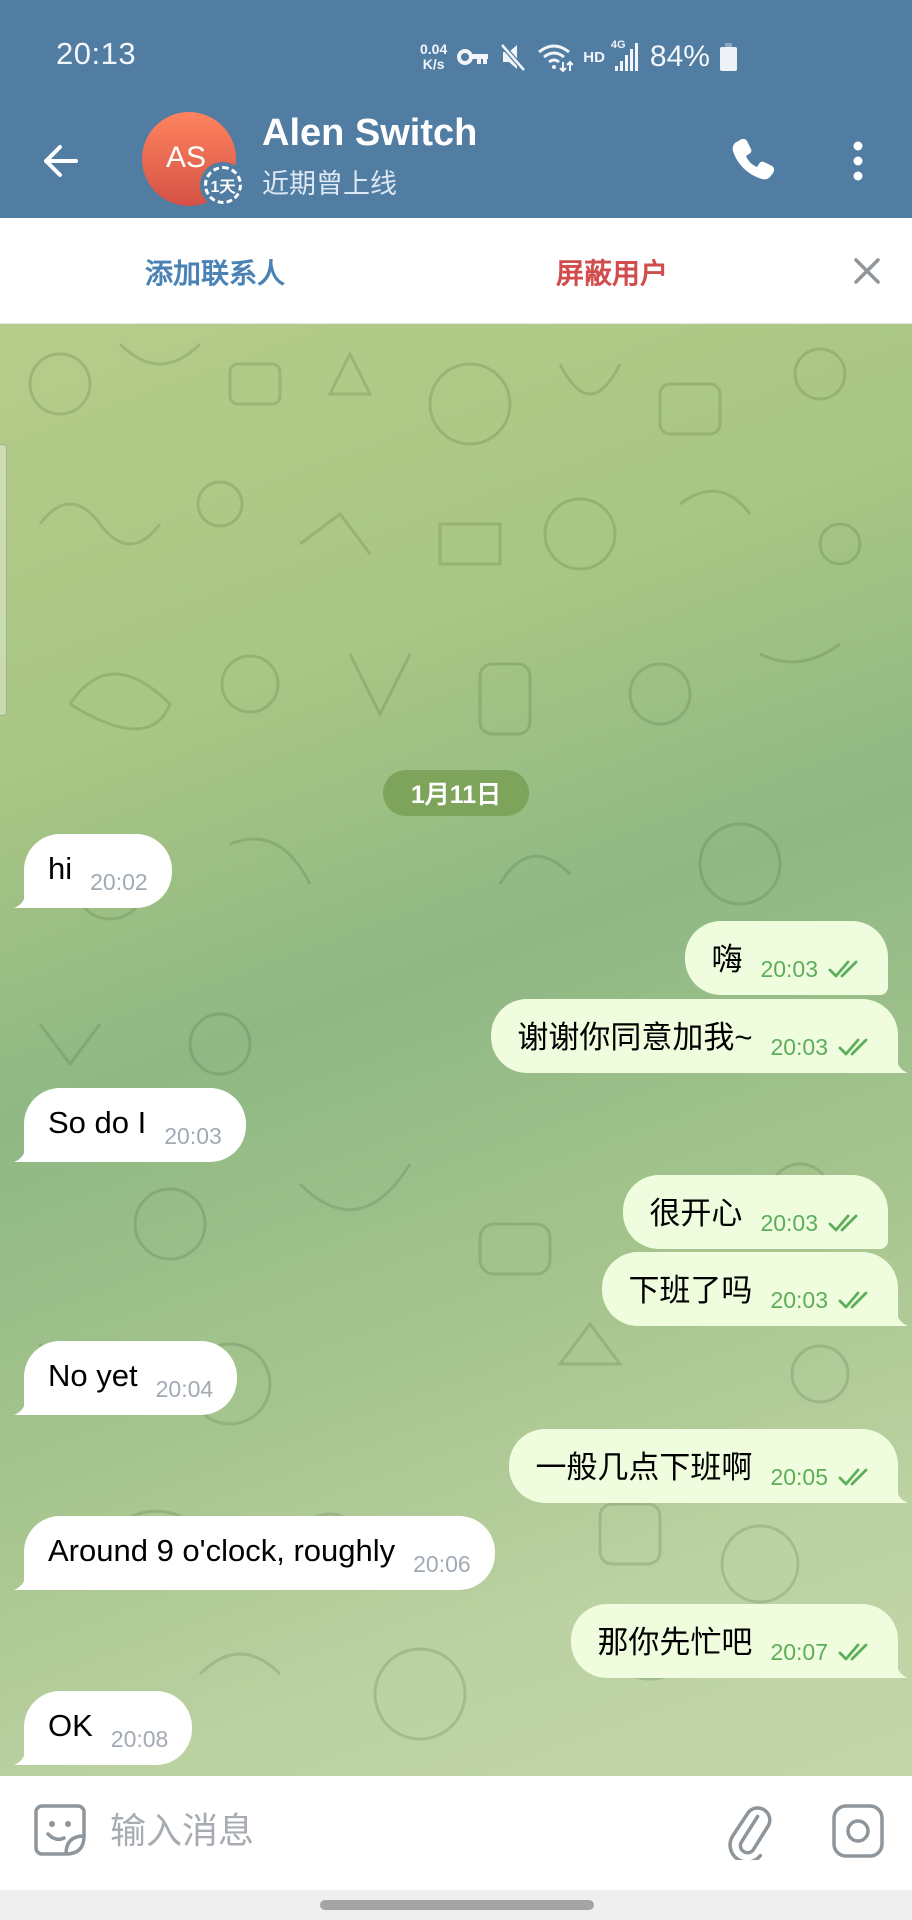  I want to click on more-vertical-icon, so click(858, 161).